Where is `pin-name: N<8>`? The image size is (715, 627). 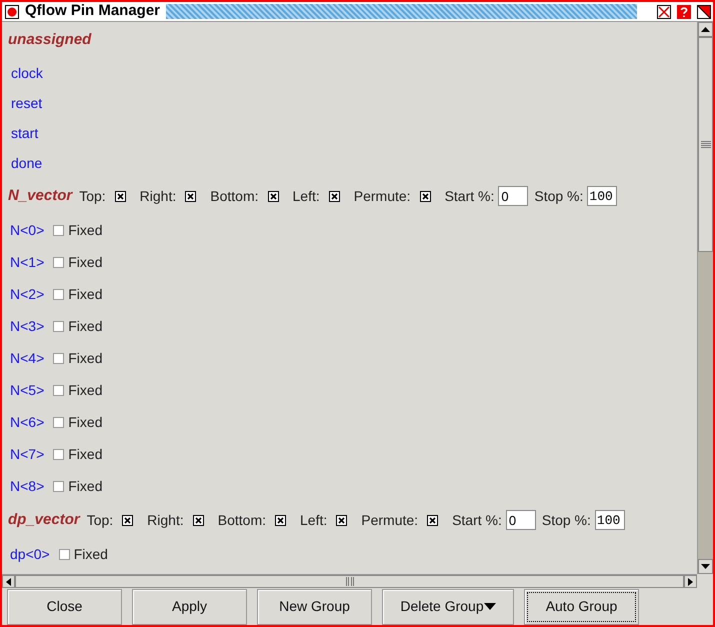 pin-name: N<8> is located at coordinates (26, 486).